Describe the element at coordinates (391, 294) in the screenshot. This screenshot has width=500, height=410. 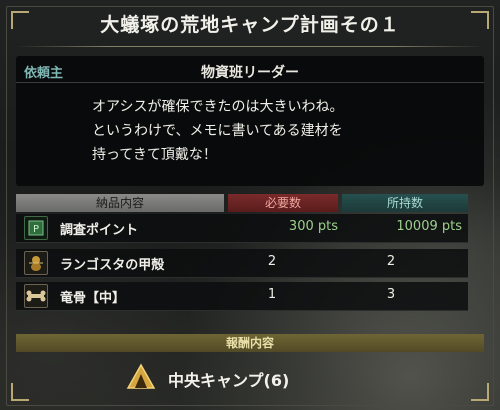
I see `owned-count: 3` at that location.